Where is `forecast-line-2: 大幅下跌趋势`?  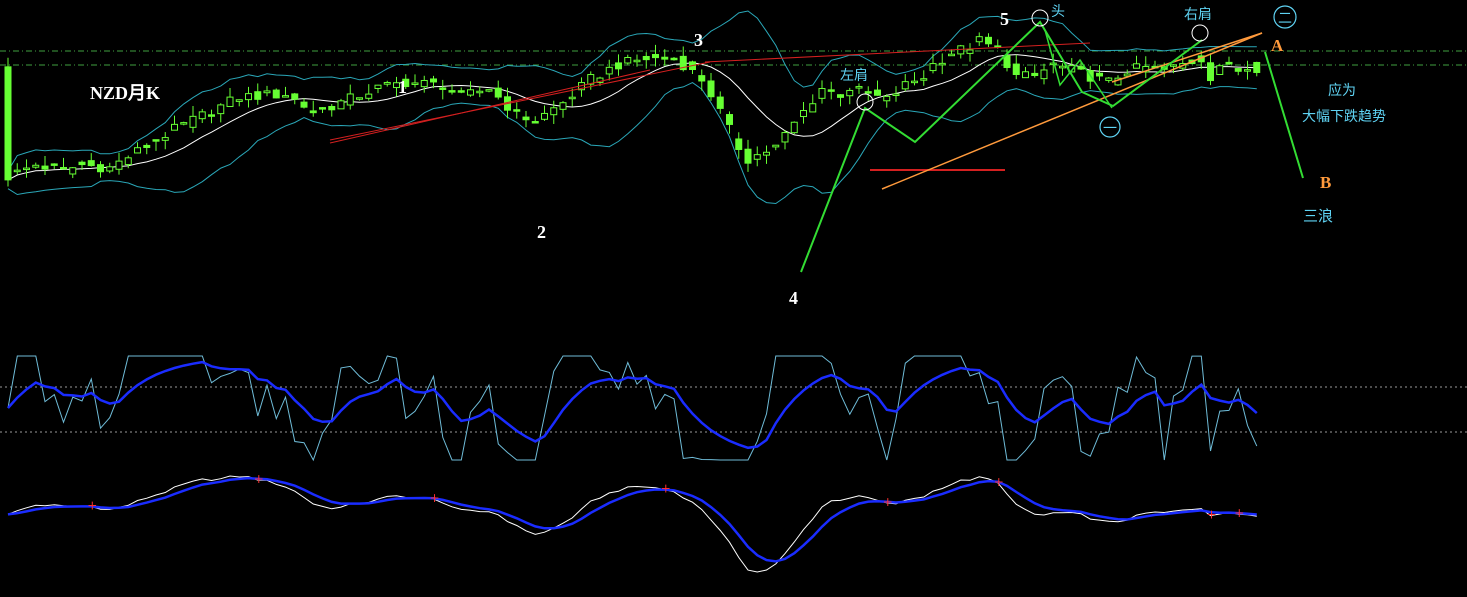
forecast-line-2: 大幅下跌趋势 is located at coordinates (1344, 117).